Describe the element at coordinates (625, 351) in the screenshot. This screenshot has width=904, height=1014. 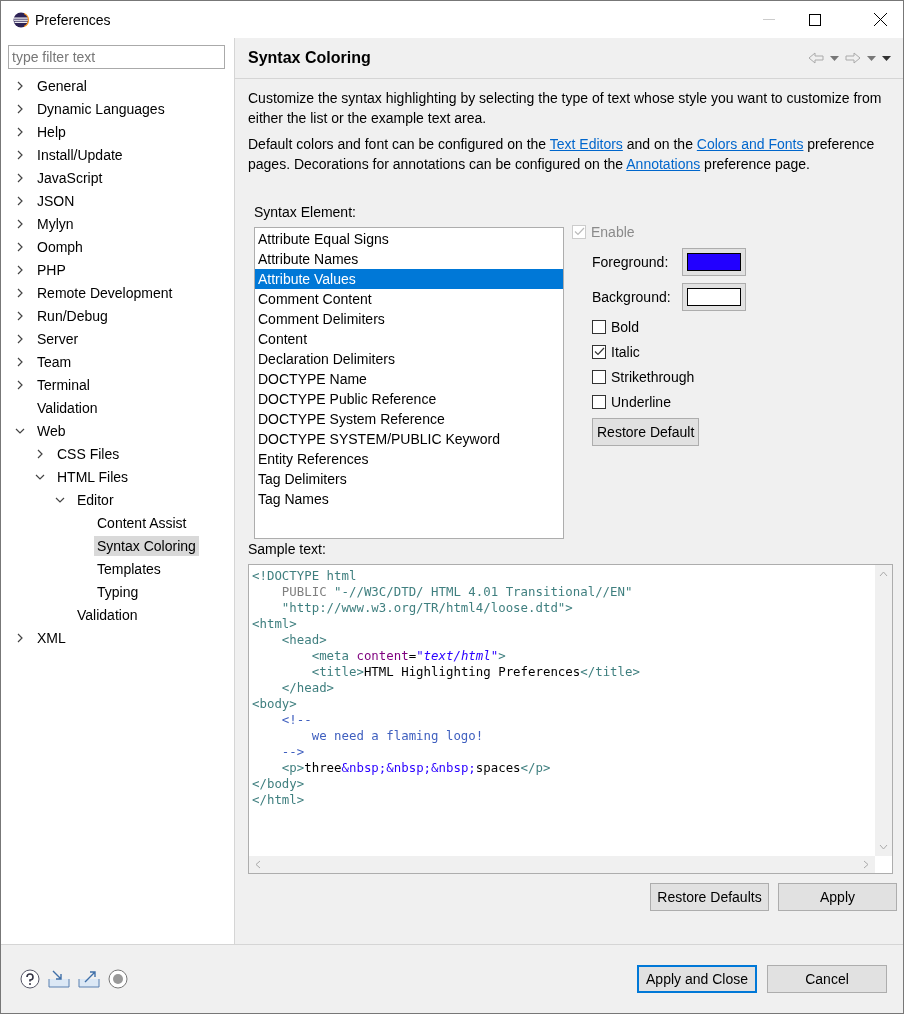
I see `checkbox-label: Italic` at that location.